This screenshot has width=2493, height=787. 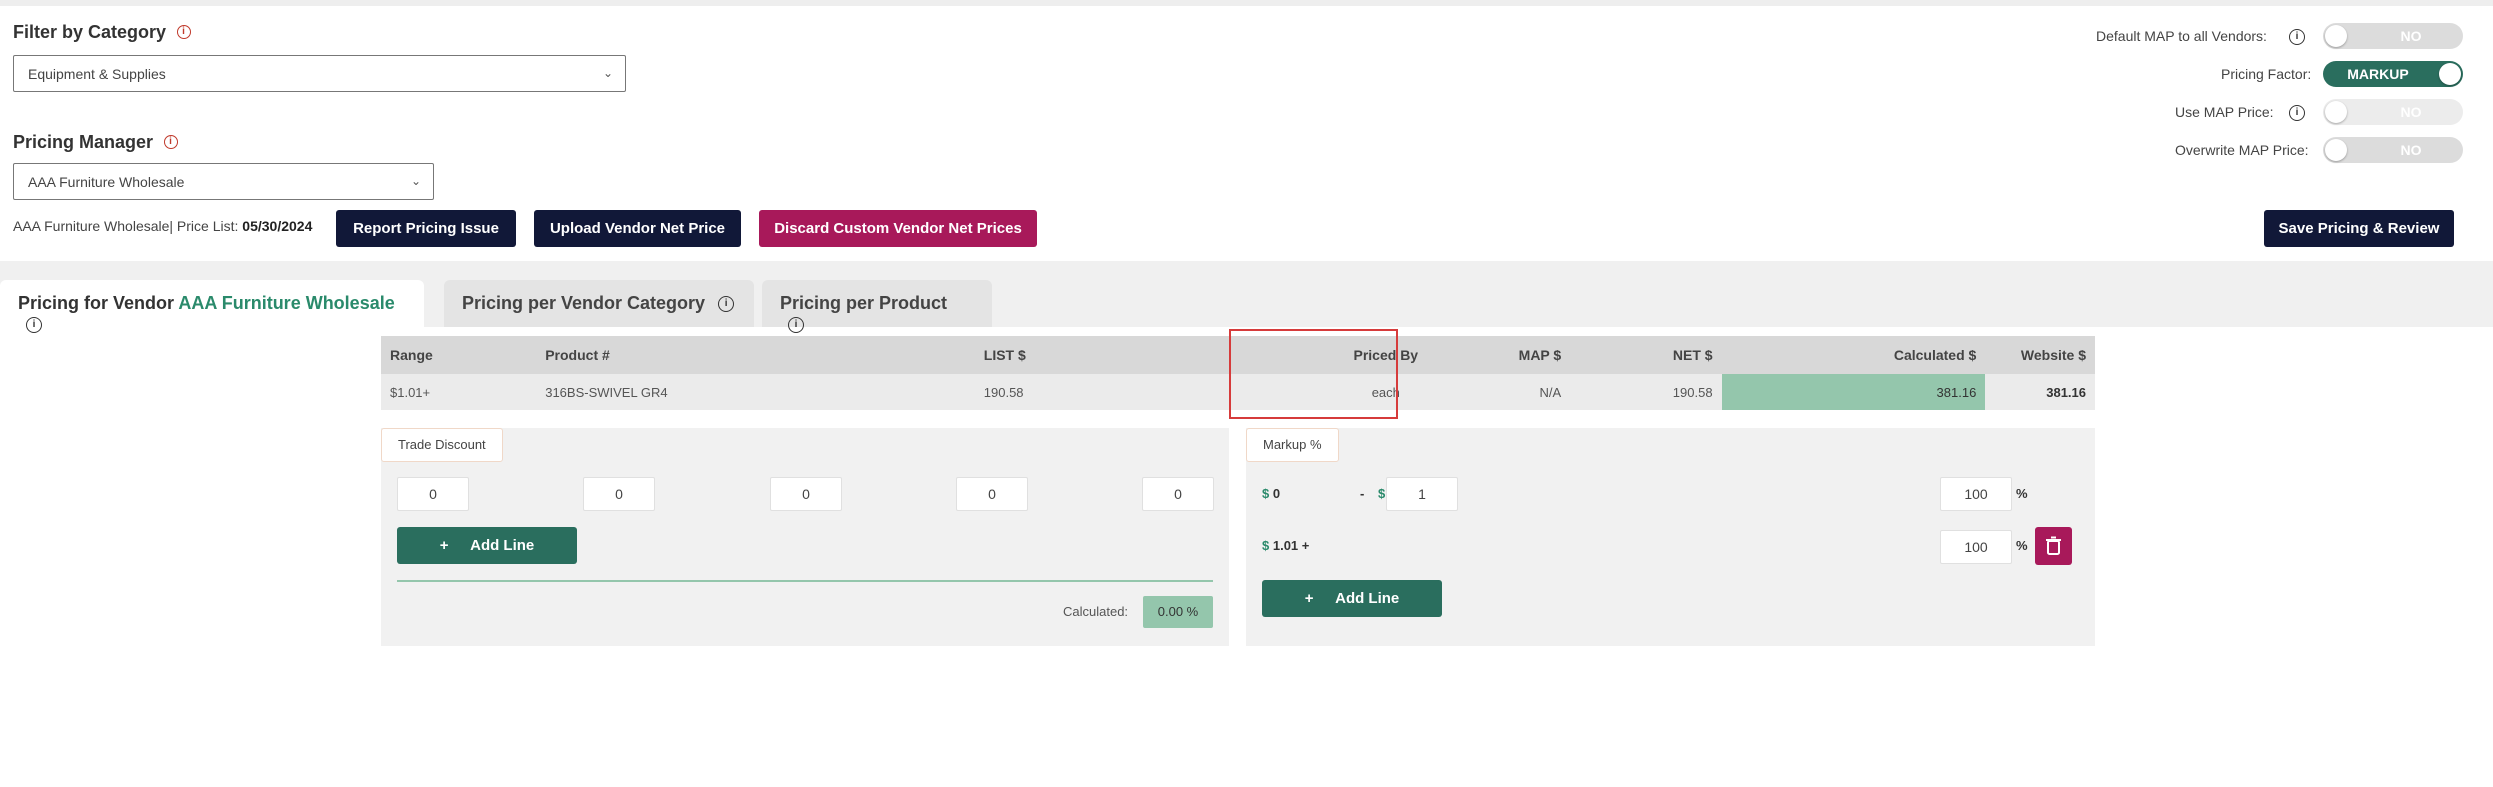 I want to click on pricing-factor-label: Pricing Factor:, so click(x=2266, y=74).